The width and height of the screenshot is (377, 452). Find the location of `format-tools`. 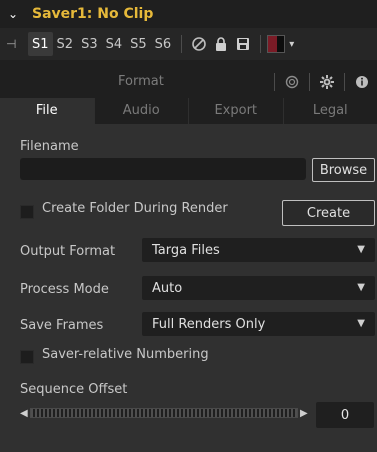

format-tools is located at coordinates (320, 82).